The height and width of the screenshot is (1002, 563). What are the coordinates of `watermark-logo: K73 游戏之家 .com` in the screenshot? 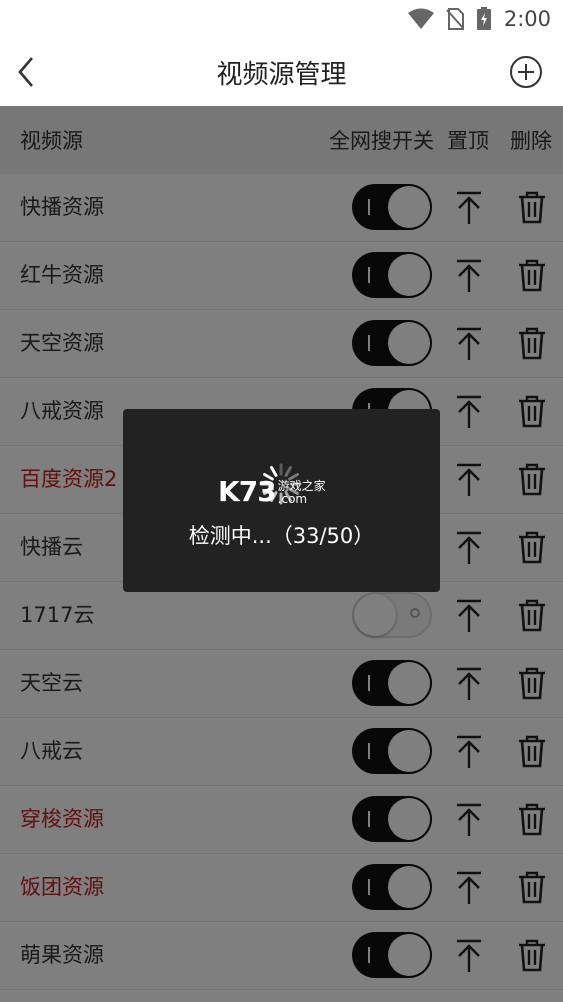 It's located at (272, 492).